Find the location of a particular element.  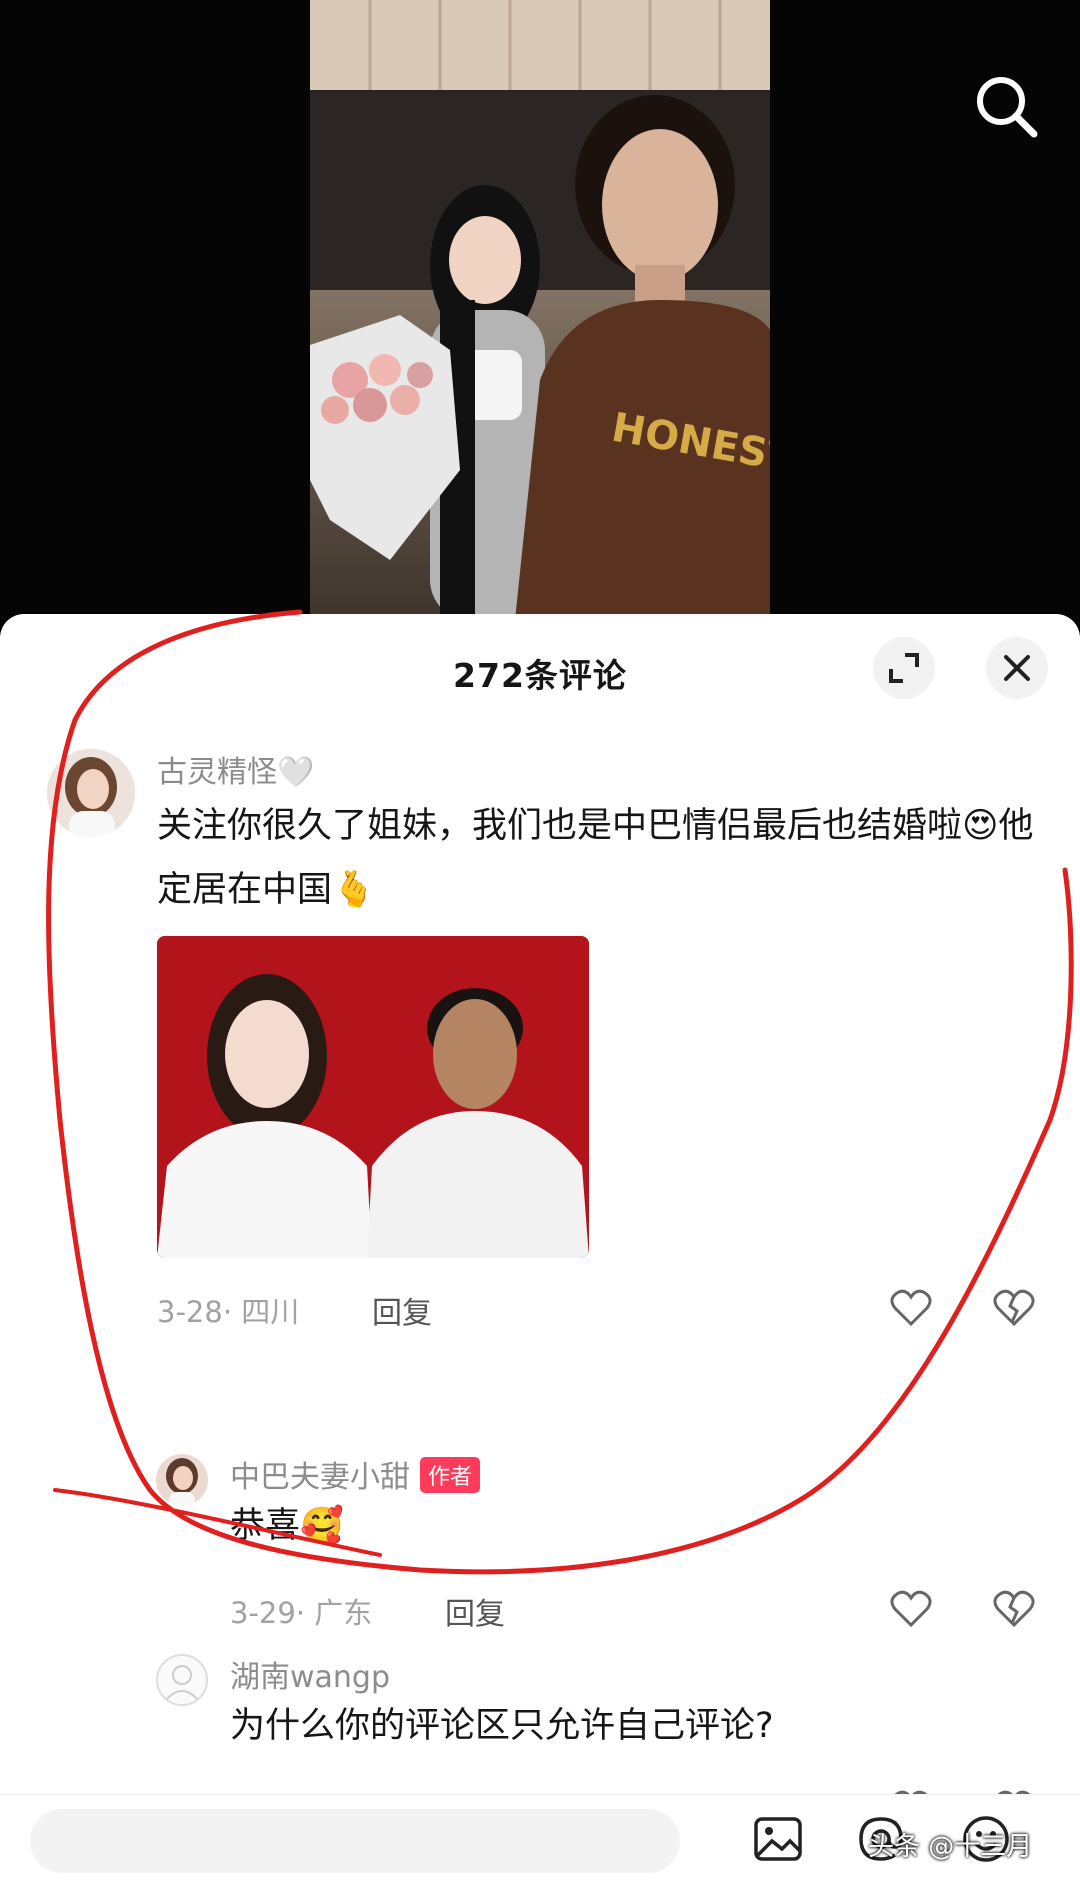

video-frame-couple-photo: HONEST is located at coordinates (540, 310).